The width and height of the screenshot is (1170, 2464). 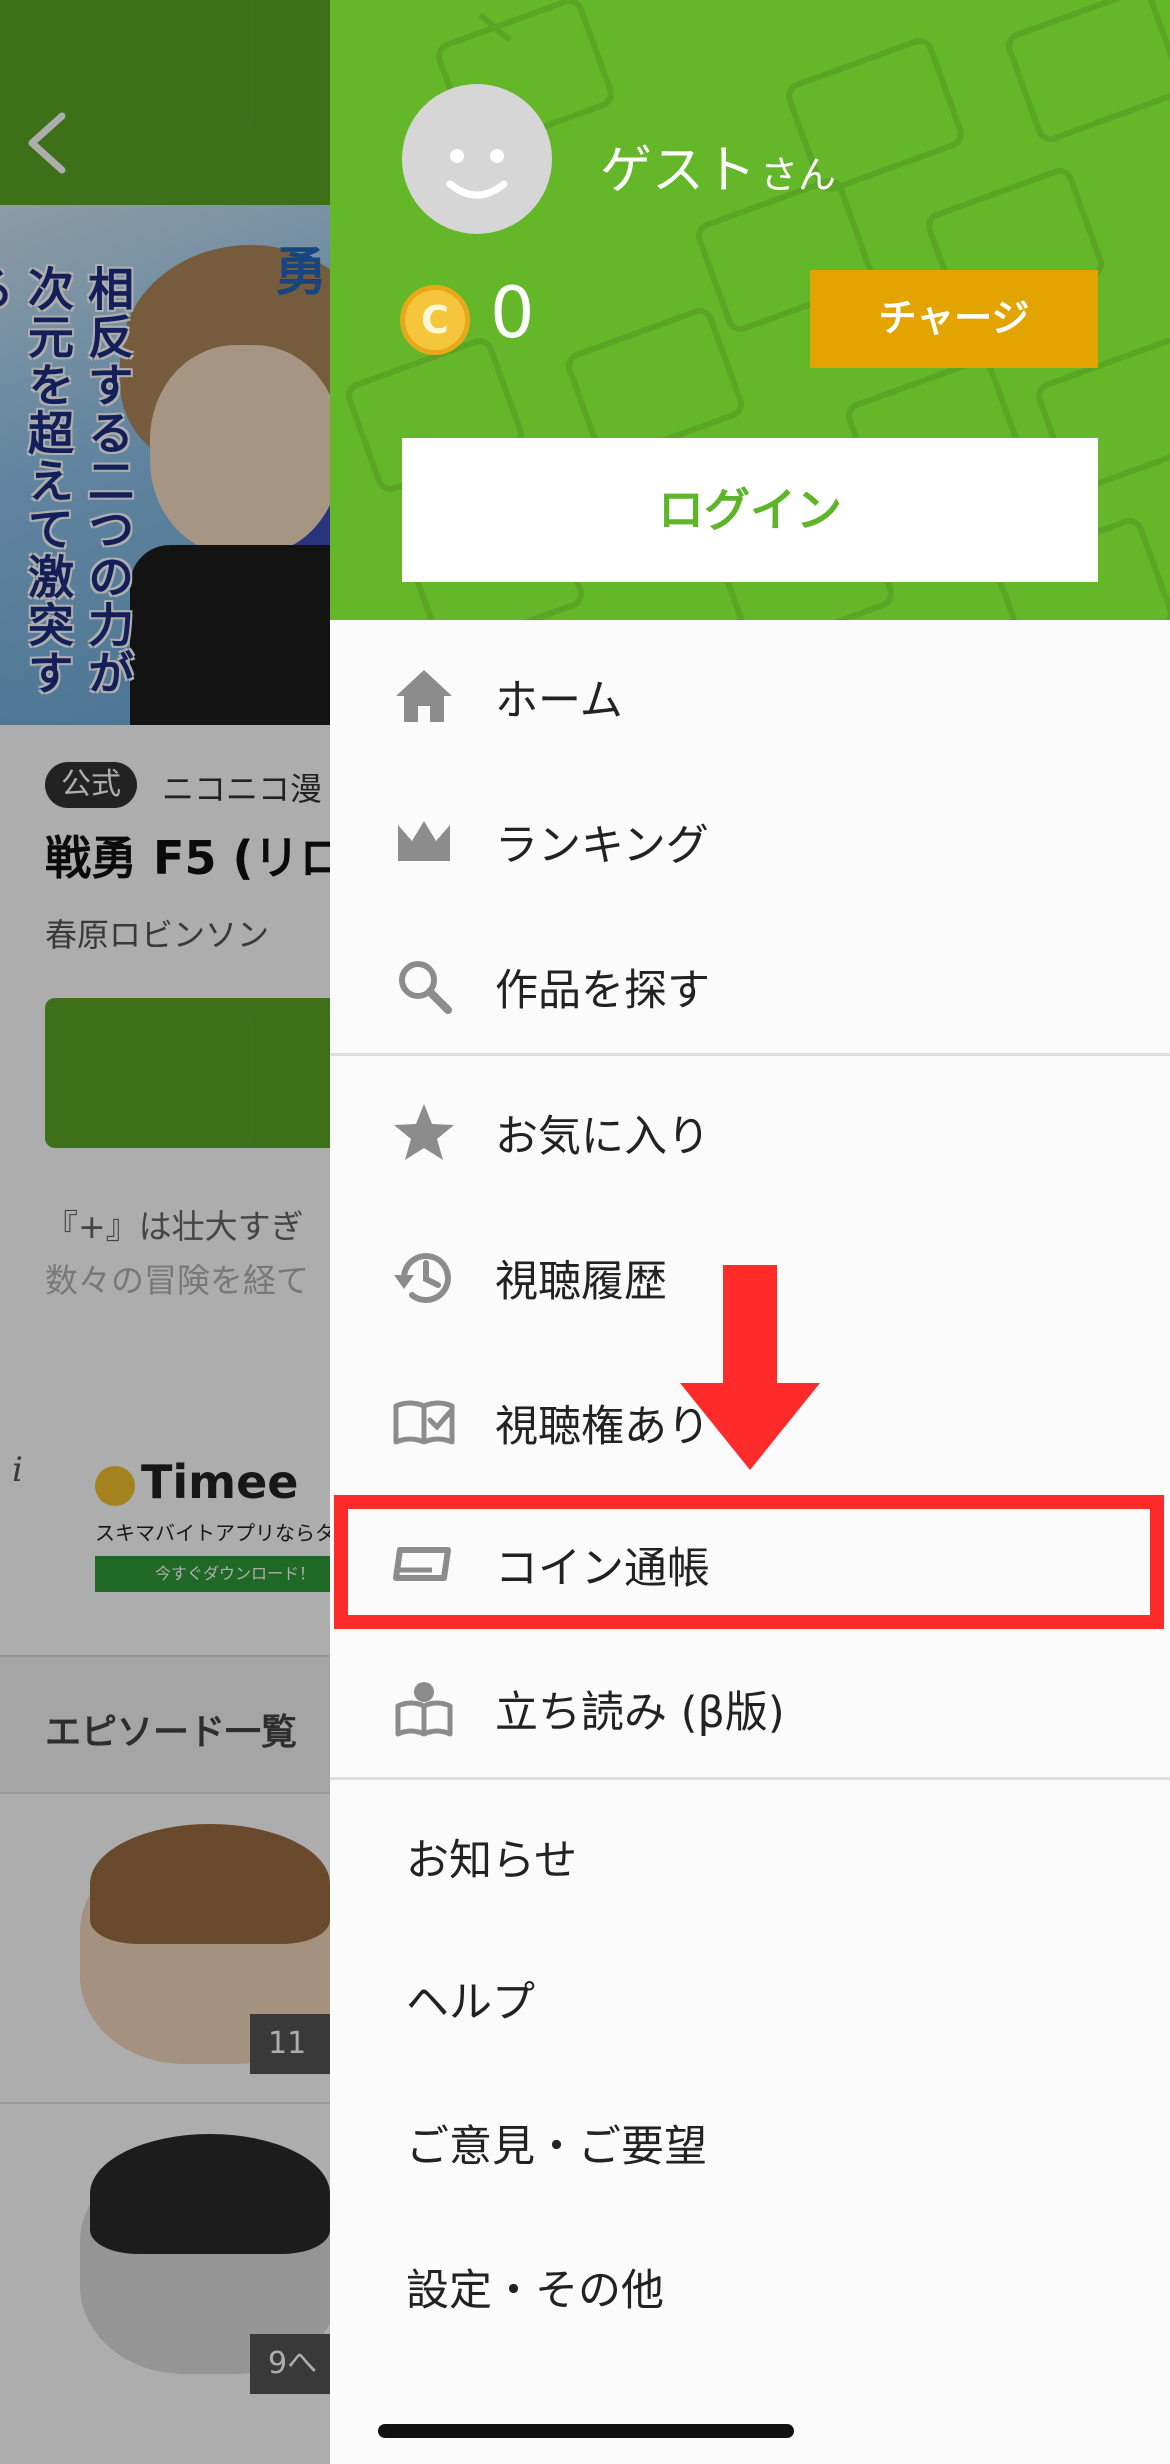 I want to click on annotation-arrow-icon, so click(x=750, y=1367).